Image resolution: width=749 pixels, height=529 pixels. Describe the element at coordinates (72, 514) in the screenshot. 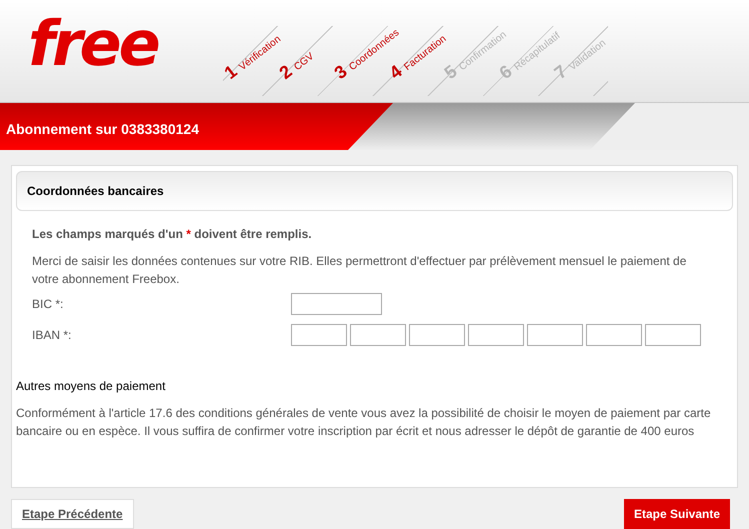

I see `previous-step-button: Etape Précédente` at that location.